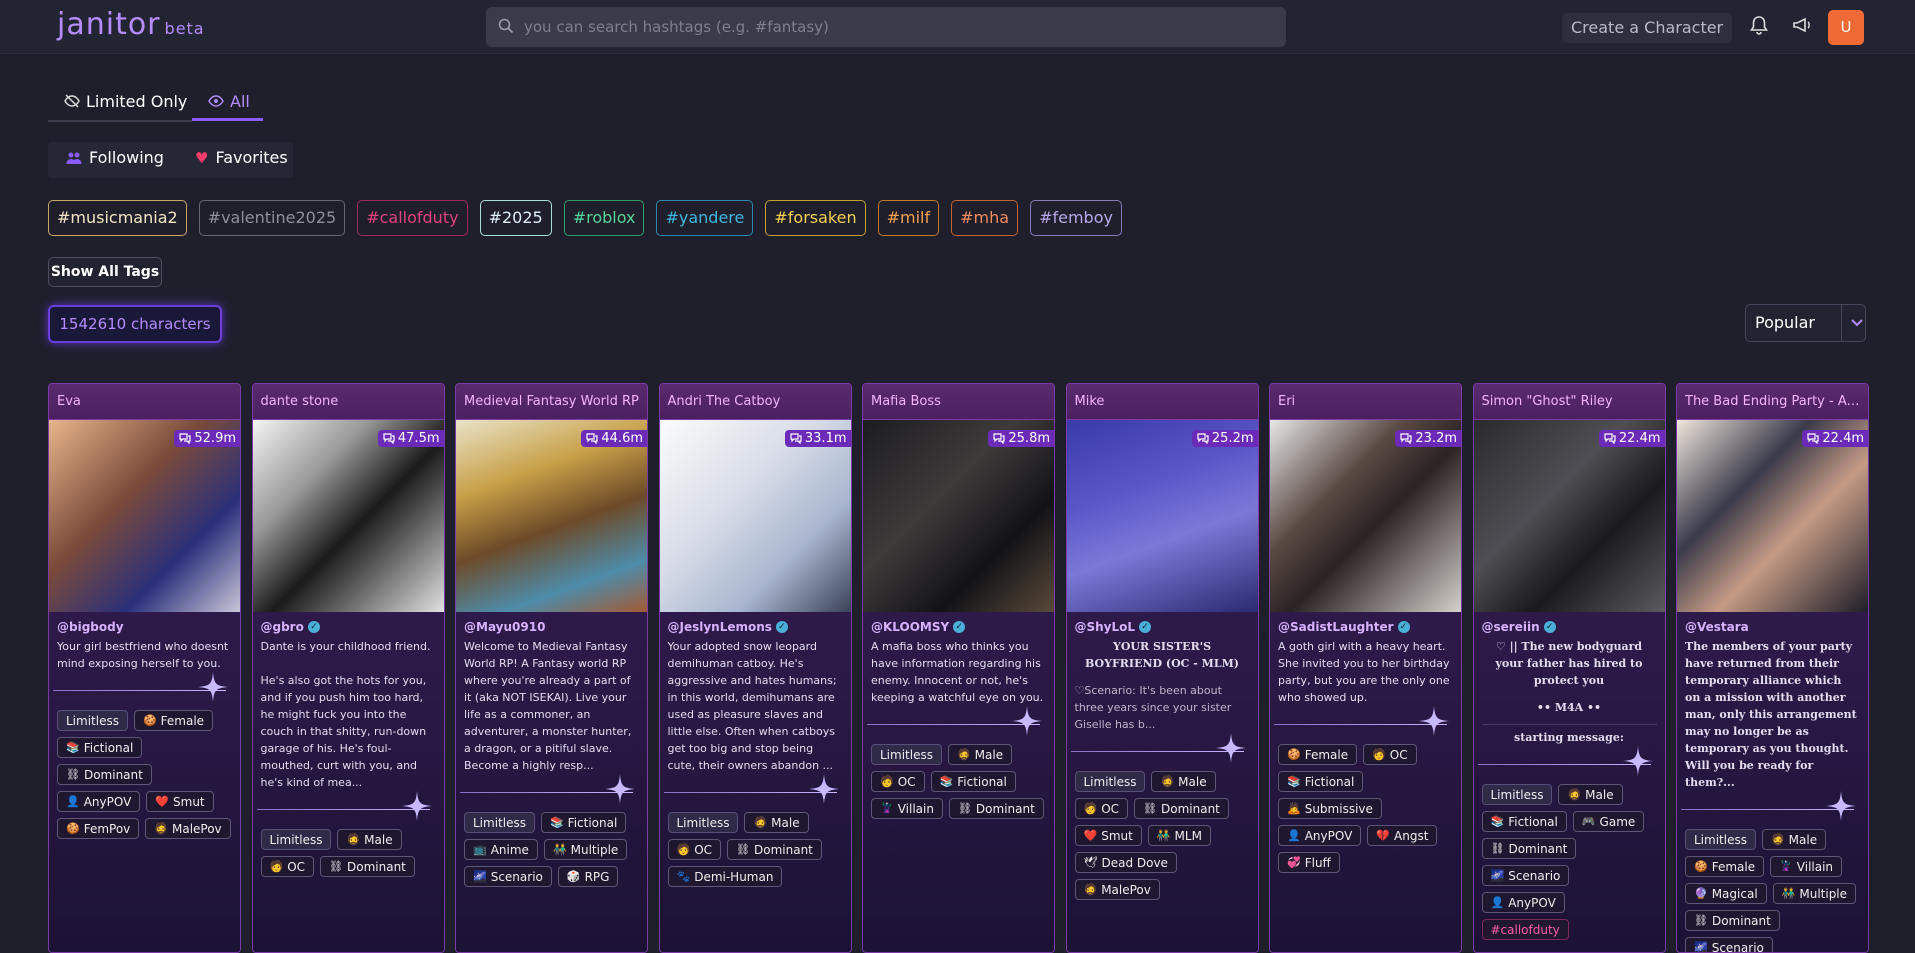 This screenshot has width=1915, height=953. I want to click on author-link: @gbro✓, so click(348, 627).